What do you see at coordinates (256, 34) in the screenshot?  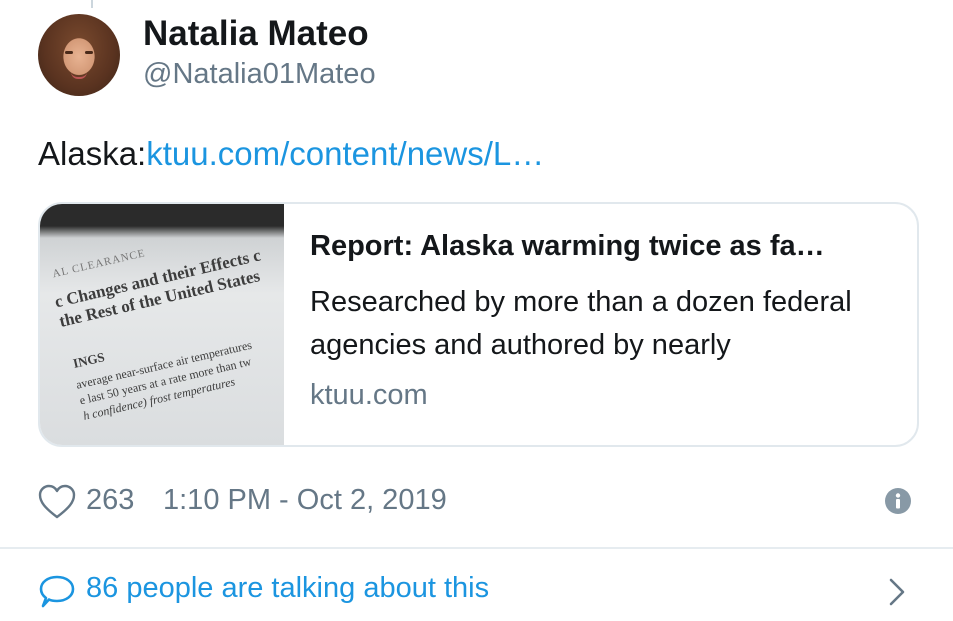 I see `author-name: Natalia Mateo` at bounding box center [256, 34].